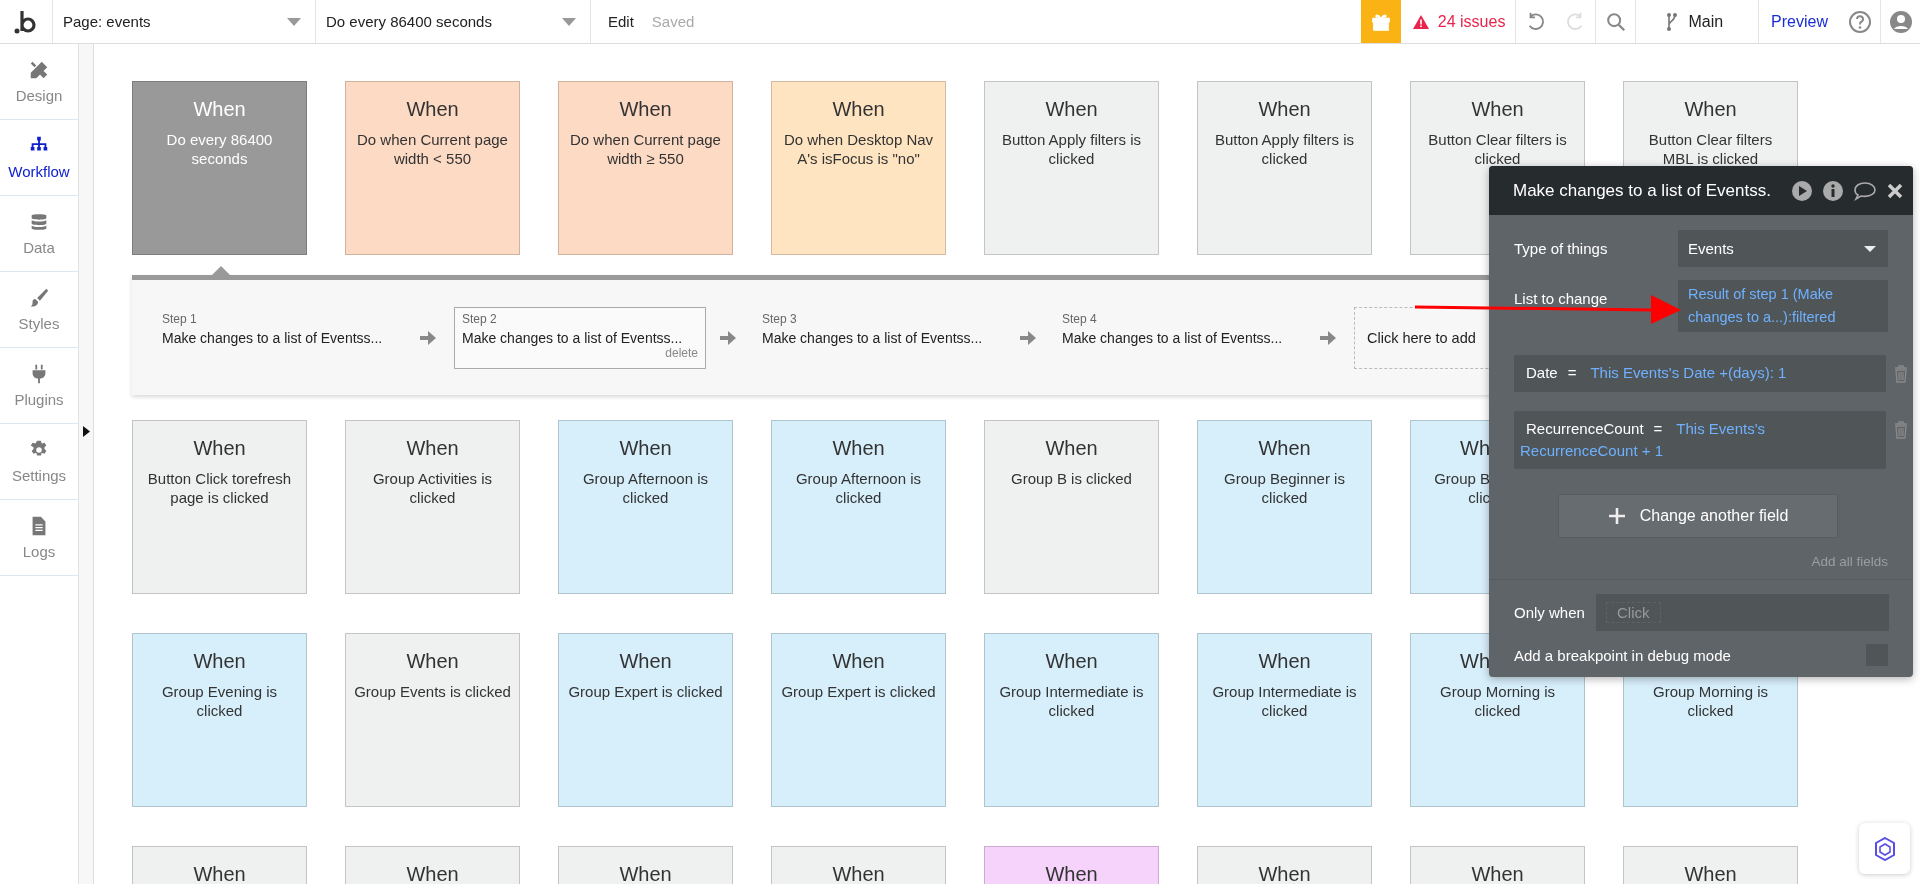 The height and width of the screenshot is (884, 1920). What do you see at coordinates (1561, 298) in the screenshot?
I see `field-label: List to change` at bounding box center [1561, 298].